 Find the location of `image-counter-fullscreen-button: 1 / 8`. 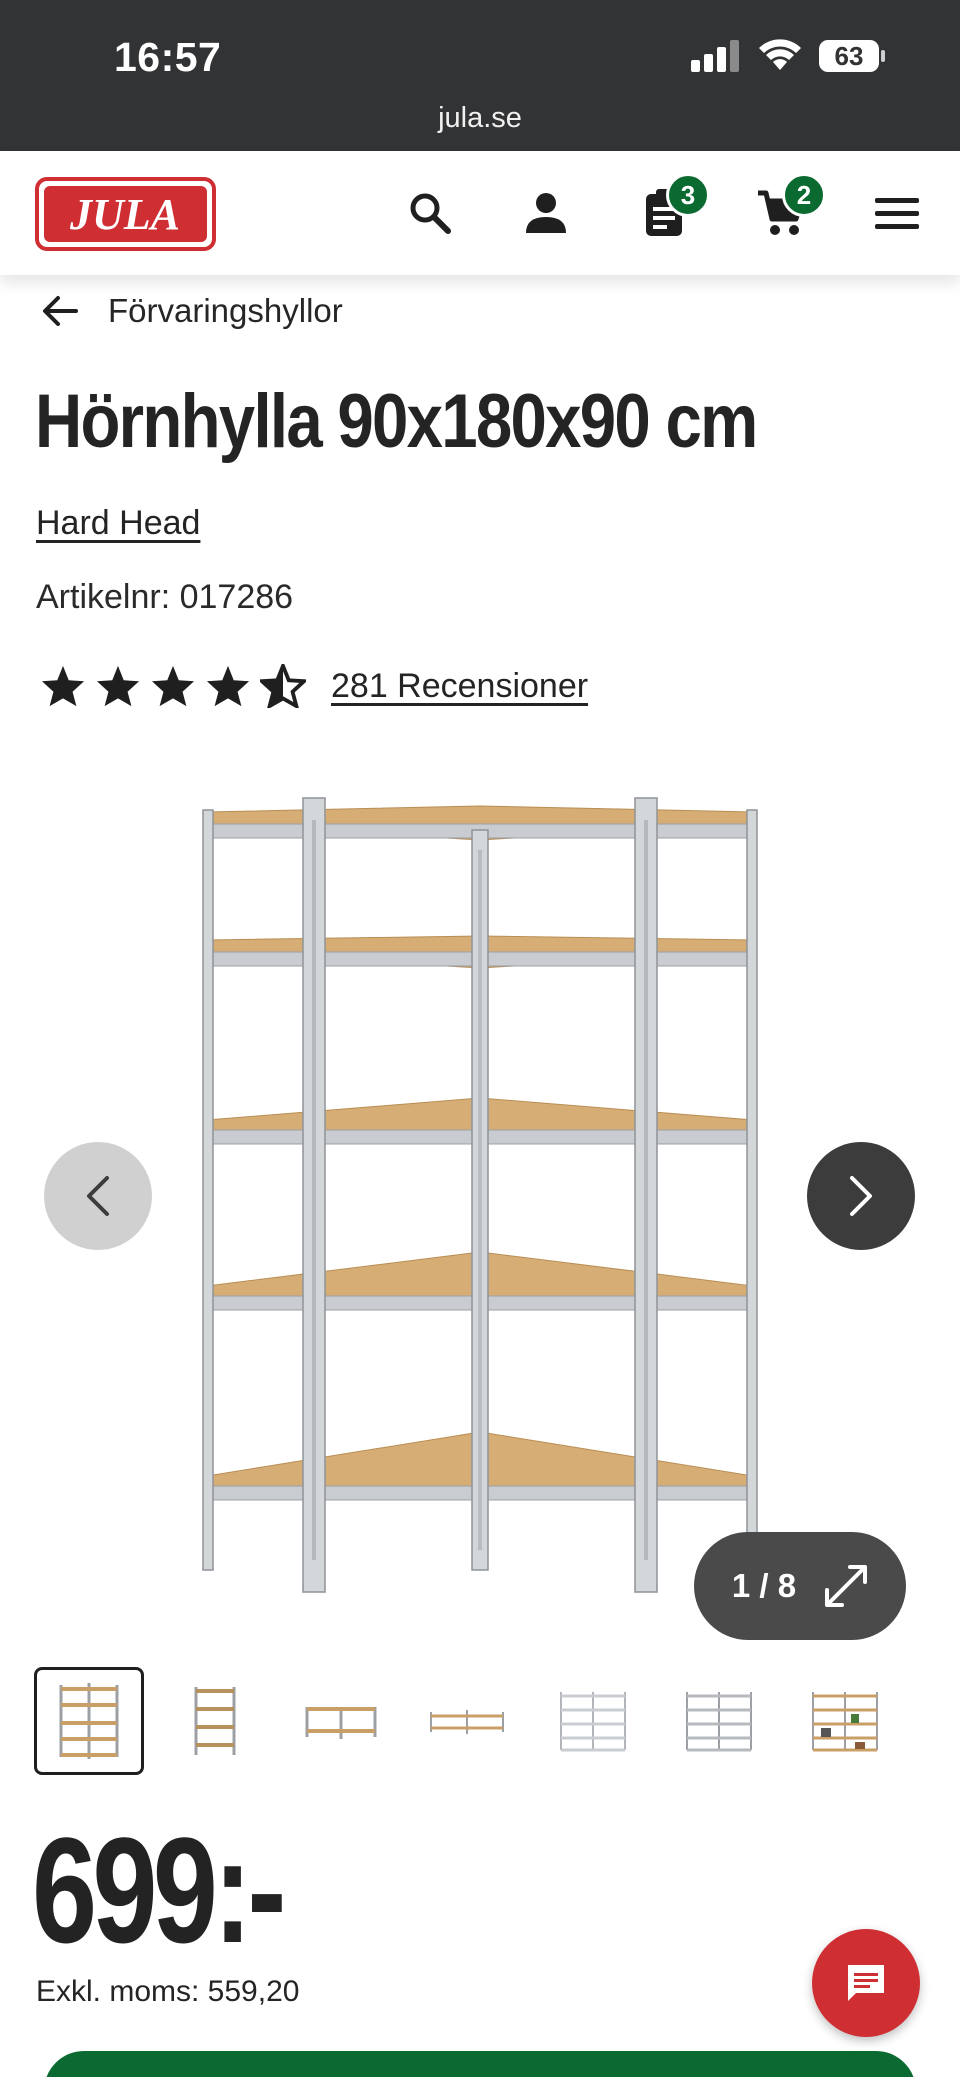

image-counter-fullscreen-button: 1 / 8 is located at coordinates (800, 1586).